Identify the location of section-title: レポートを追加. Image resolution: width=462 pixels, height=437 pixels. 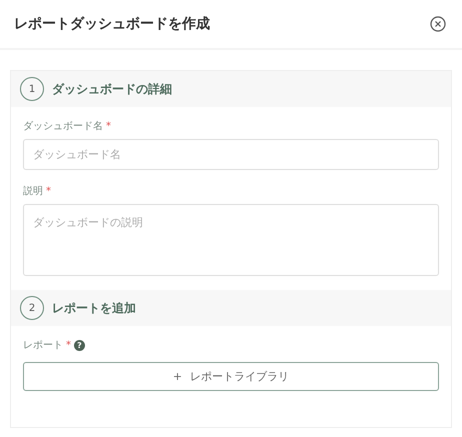
(94, 308).